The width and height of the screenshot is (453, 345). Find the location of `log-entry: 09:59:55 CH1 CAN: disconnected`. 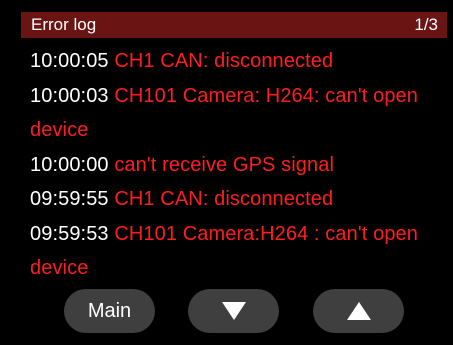

log-entry: 09:59:55 CH1 CAN: disconnected is located at coordinates (230, 199).